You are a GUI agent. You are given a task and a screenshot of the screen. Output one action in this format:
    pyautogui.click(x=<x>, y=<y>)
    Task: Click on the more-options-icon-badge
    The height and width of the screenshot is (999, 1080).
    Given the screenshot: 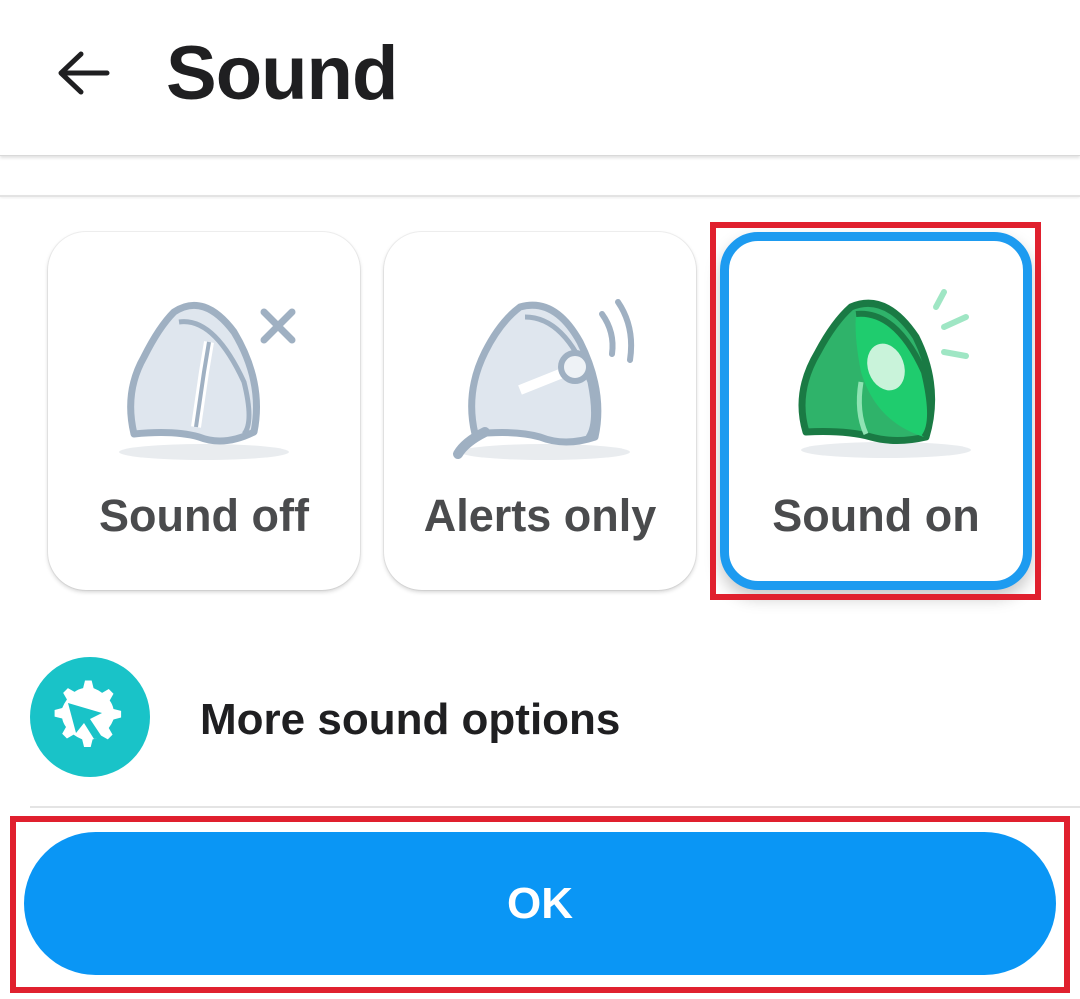 What is the action you would take?
    pyautogui.click(x=90, y=717)
    